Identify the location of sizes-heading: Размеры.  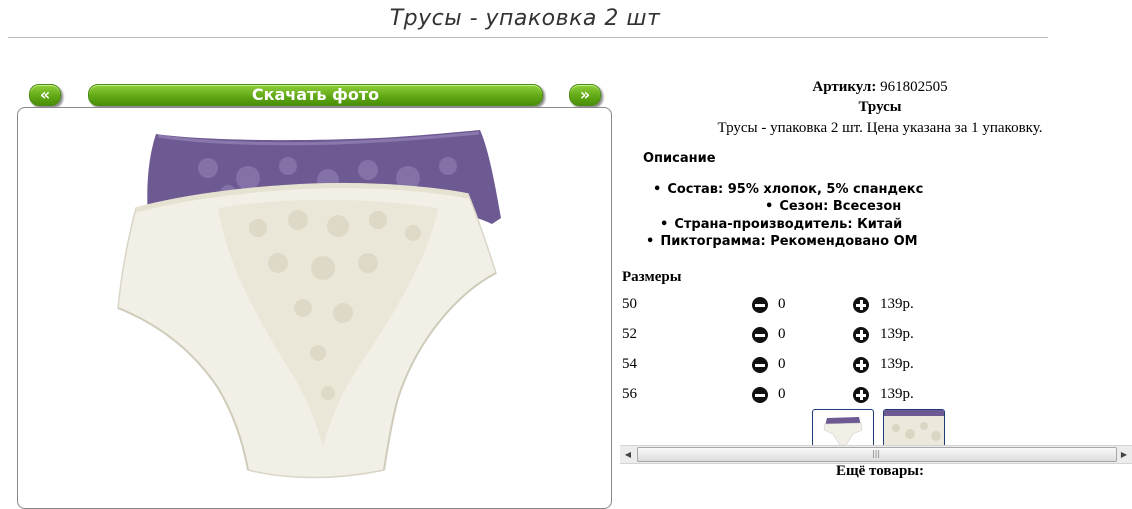
(652, 277).